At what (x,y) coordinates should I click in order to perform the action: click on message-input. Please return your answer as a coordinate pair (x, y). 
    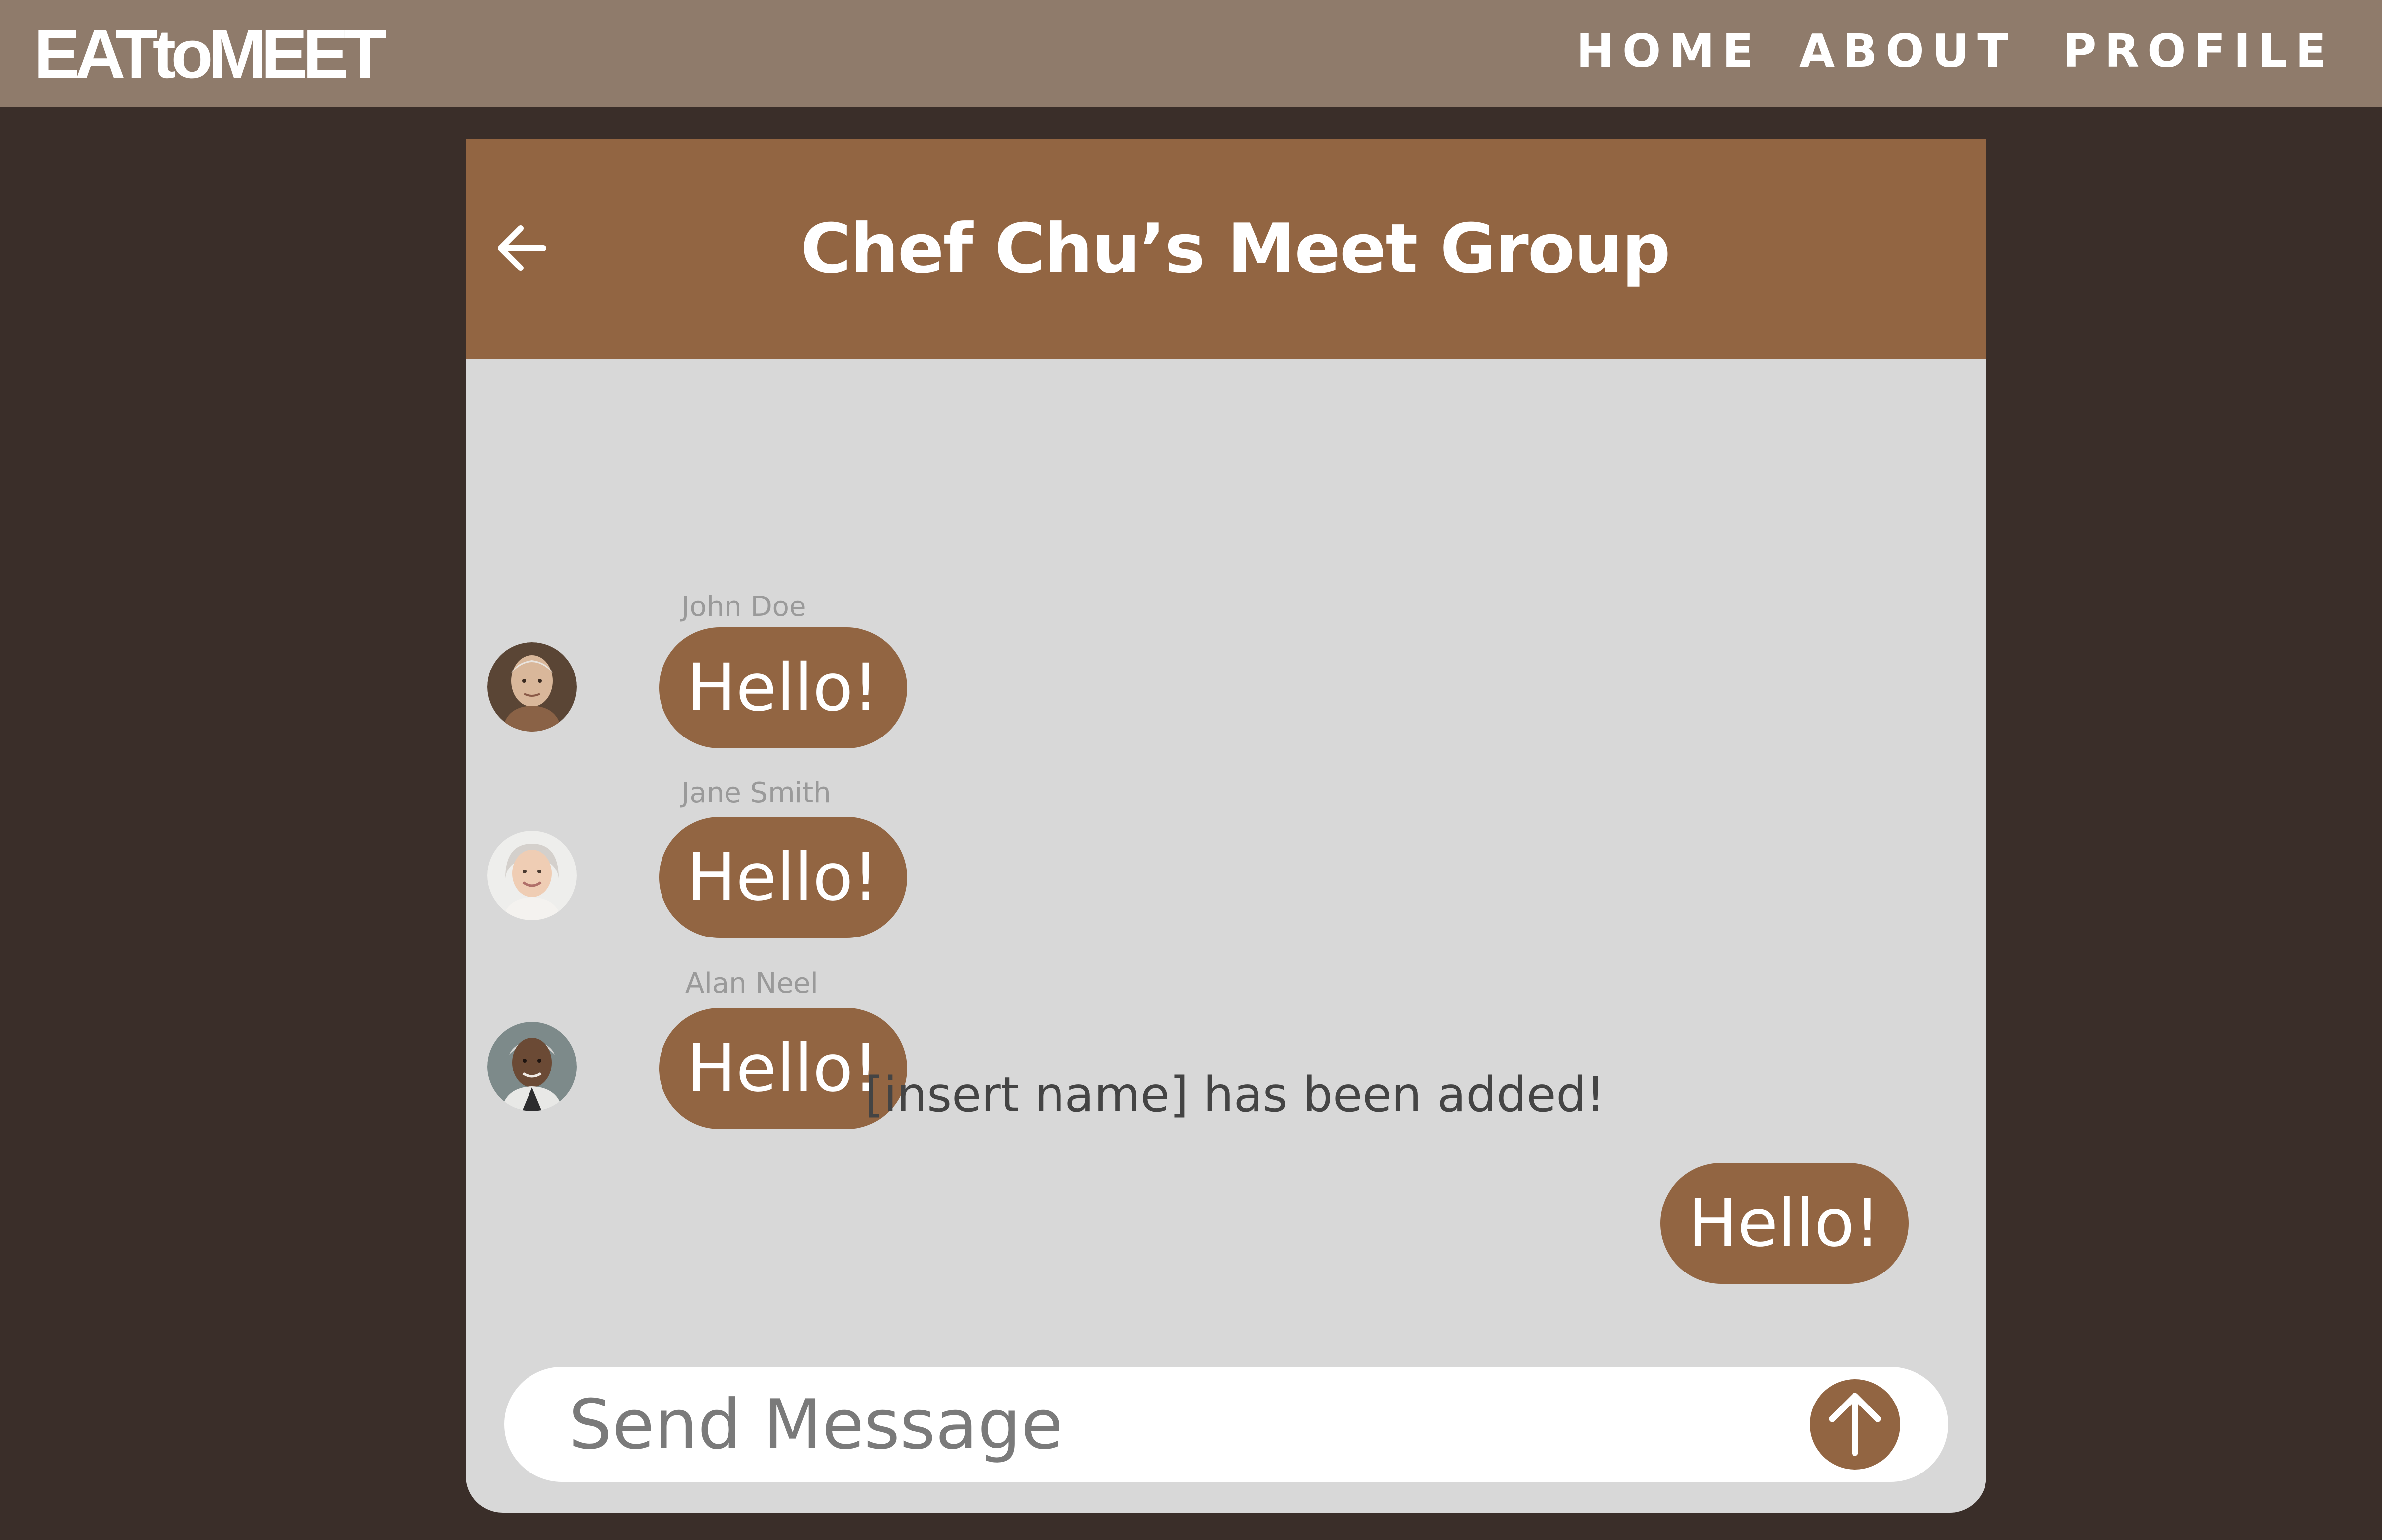
    Looking at the image, I should click on (1189, 1424).